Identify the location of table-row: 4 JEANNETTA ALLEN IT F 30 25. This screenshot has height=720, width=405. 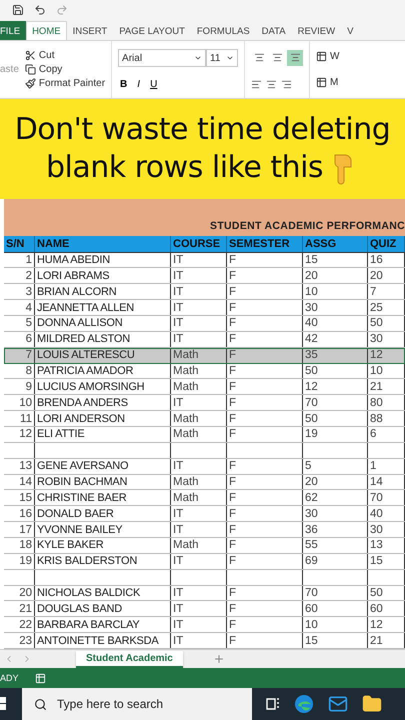
(204, 308).